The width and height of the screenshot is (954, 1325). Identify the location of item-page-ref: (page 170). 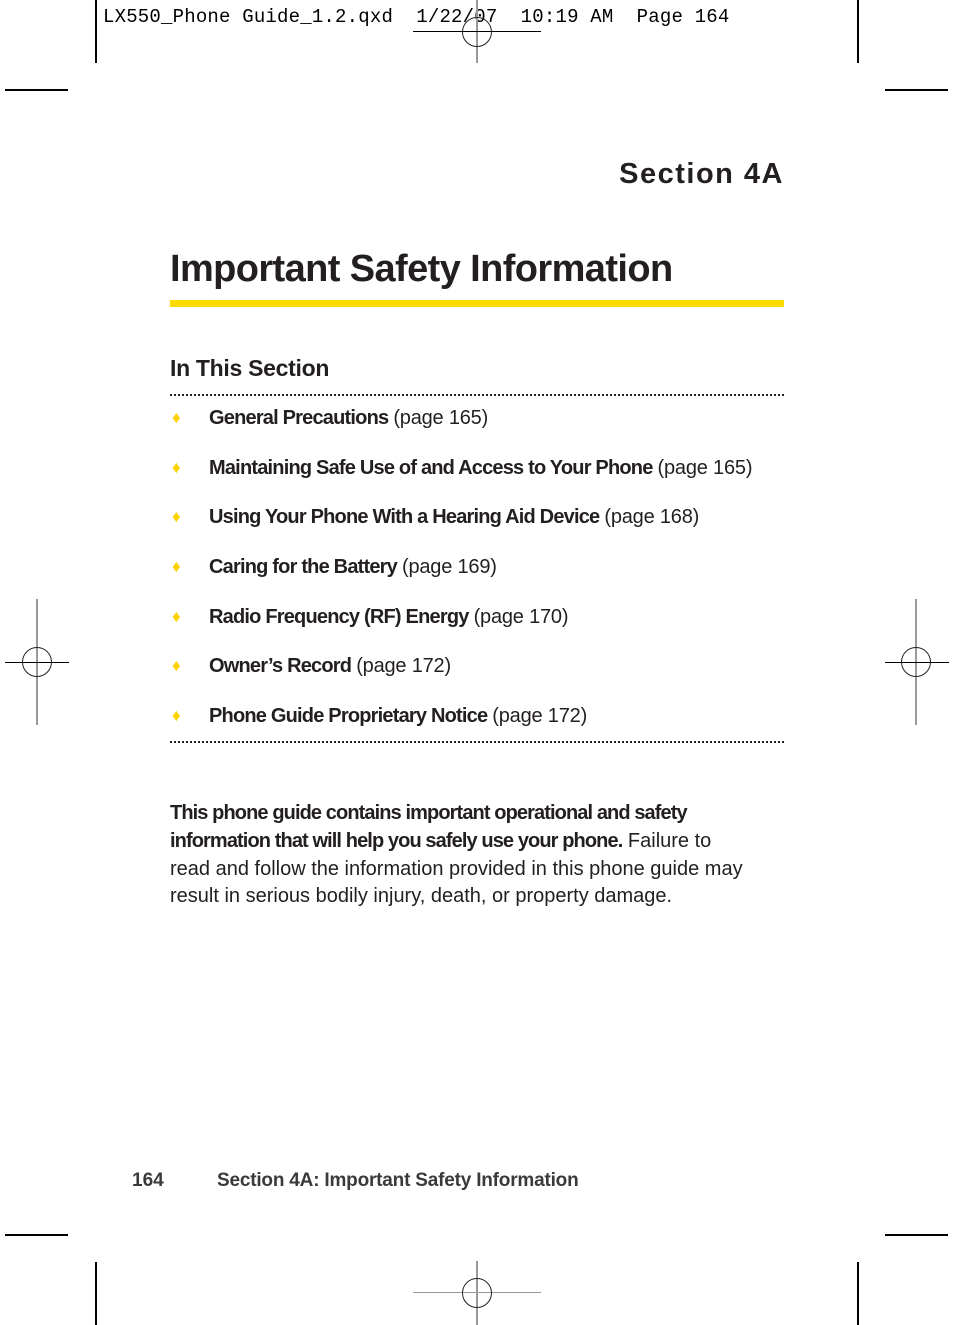
(521, 616).